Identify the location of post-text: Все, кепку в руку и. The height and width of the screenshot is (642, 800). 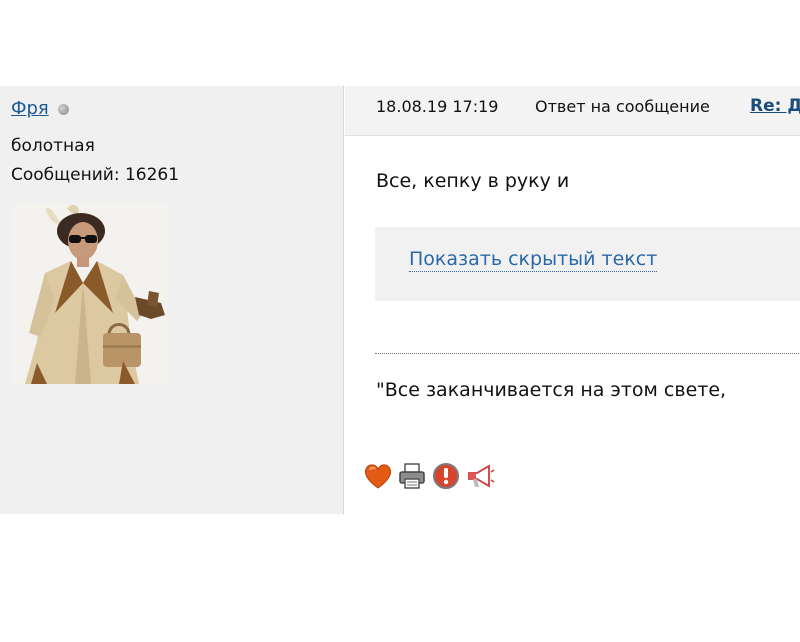
(473, 181).